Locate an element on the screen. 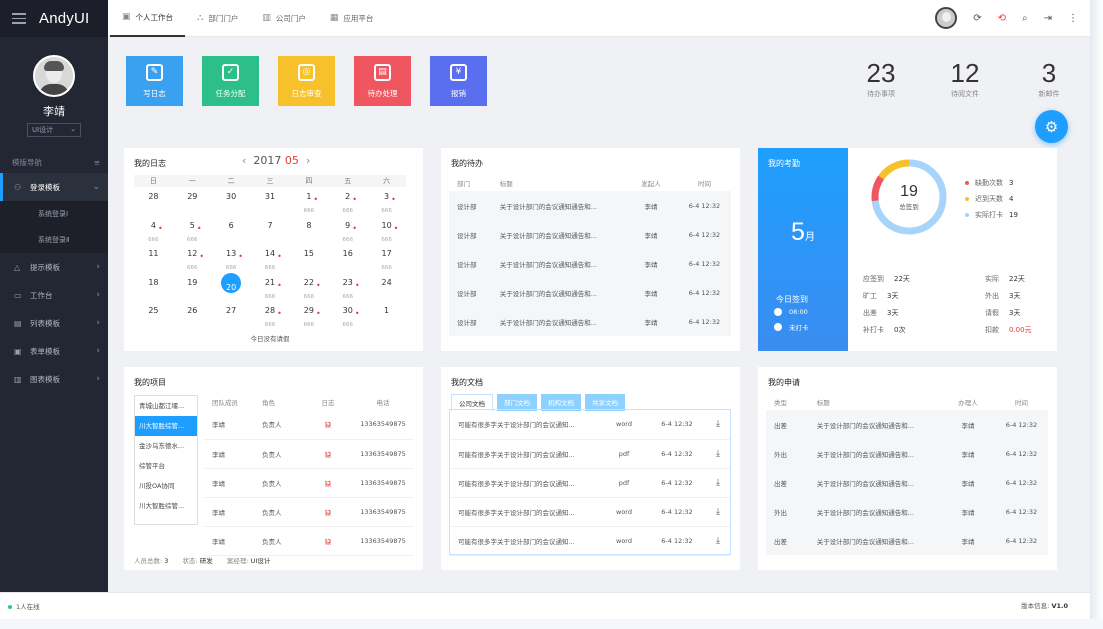 The height and width of the screenshot is (629, 1103). calendar-day: 1 is located at coordinates (386, 315).